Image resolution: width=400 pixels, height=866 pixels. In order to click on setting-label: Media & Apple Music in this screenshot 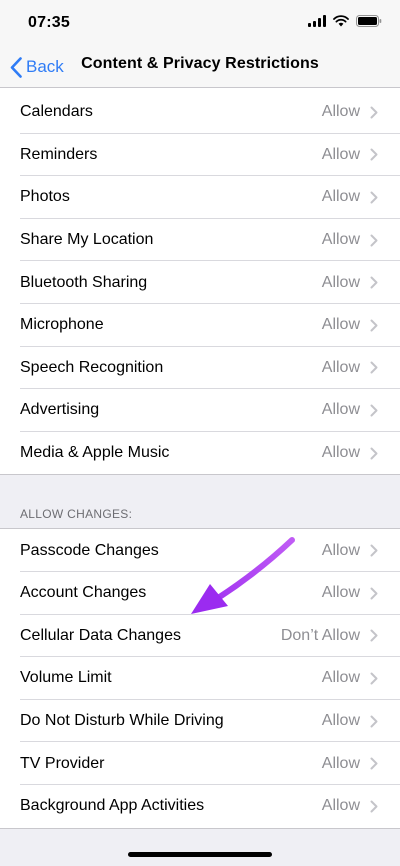, I will do `click(95, 453)`.